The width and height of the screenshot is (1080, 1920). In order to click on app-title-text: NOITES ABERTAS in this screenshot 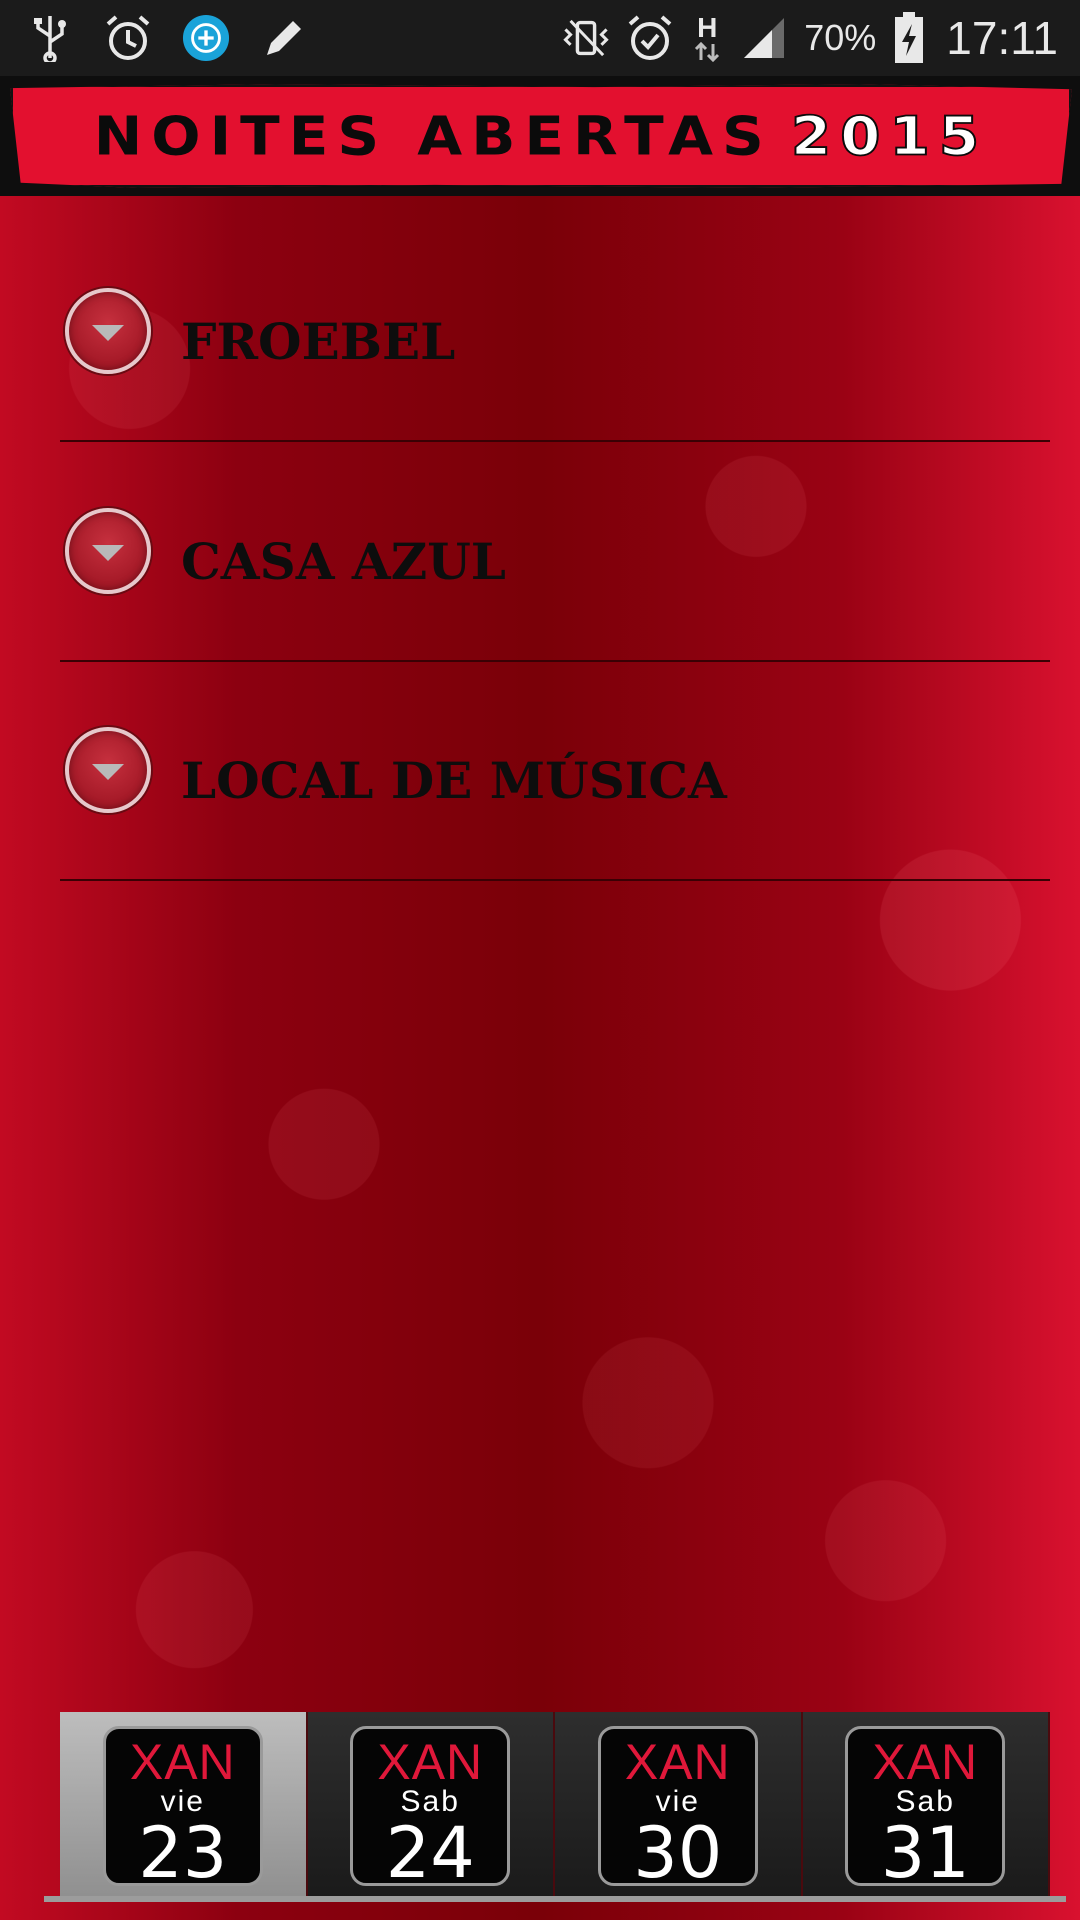, I will do `click(433, 136)`.